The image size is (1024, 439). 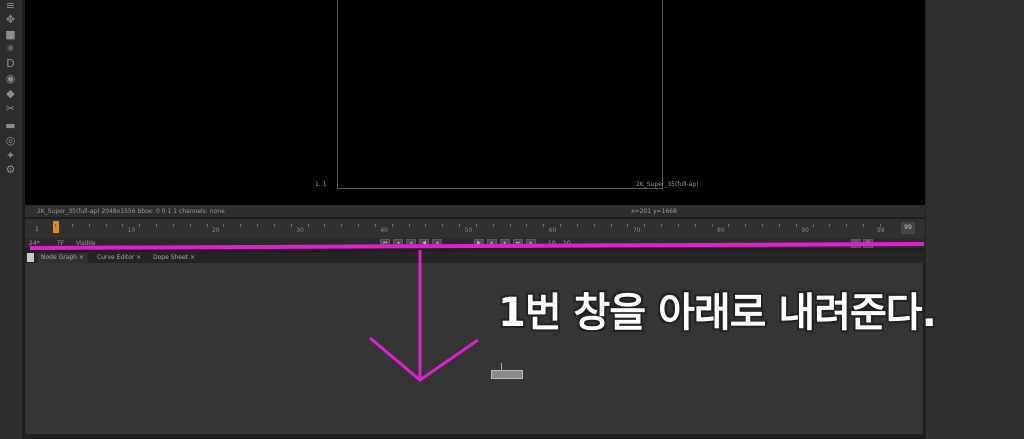 I want to click on timeline-tick-label: 60, so click(x=552, y=230).